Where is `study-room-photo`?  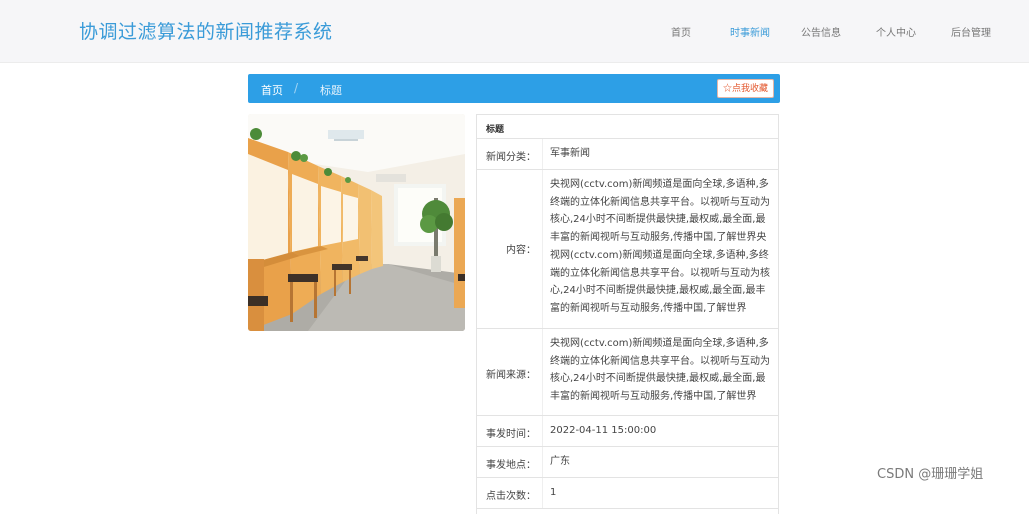
study-room-photo is located at coordinates (356, 222).